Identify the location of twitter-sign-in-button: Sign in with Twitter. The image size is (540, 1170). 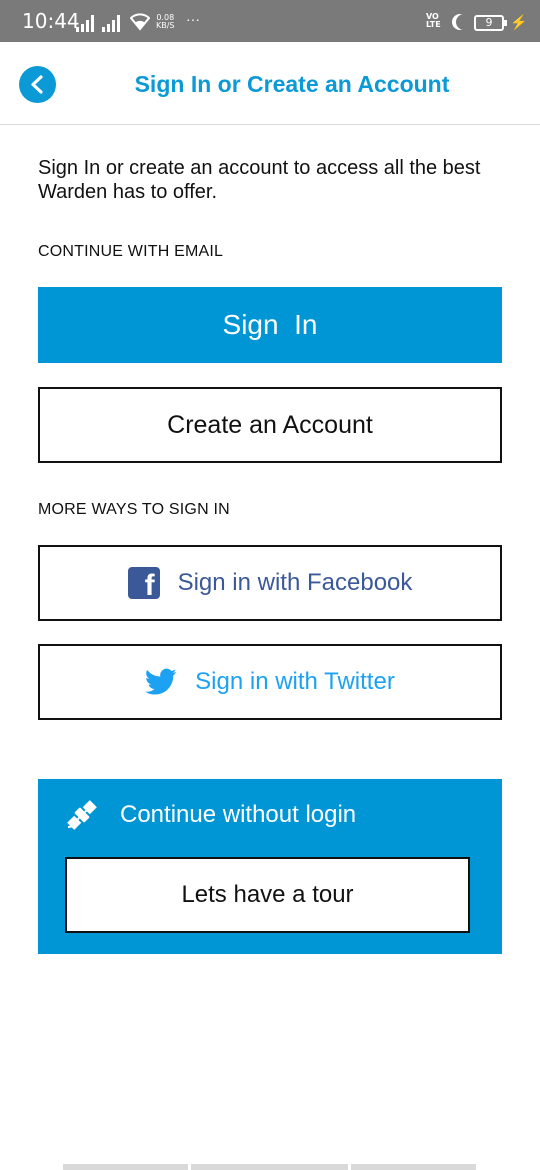
(270, 682).